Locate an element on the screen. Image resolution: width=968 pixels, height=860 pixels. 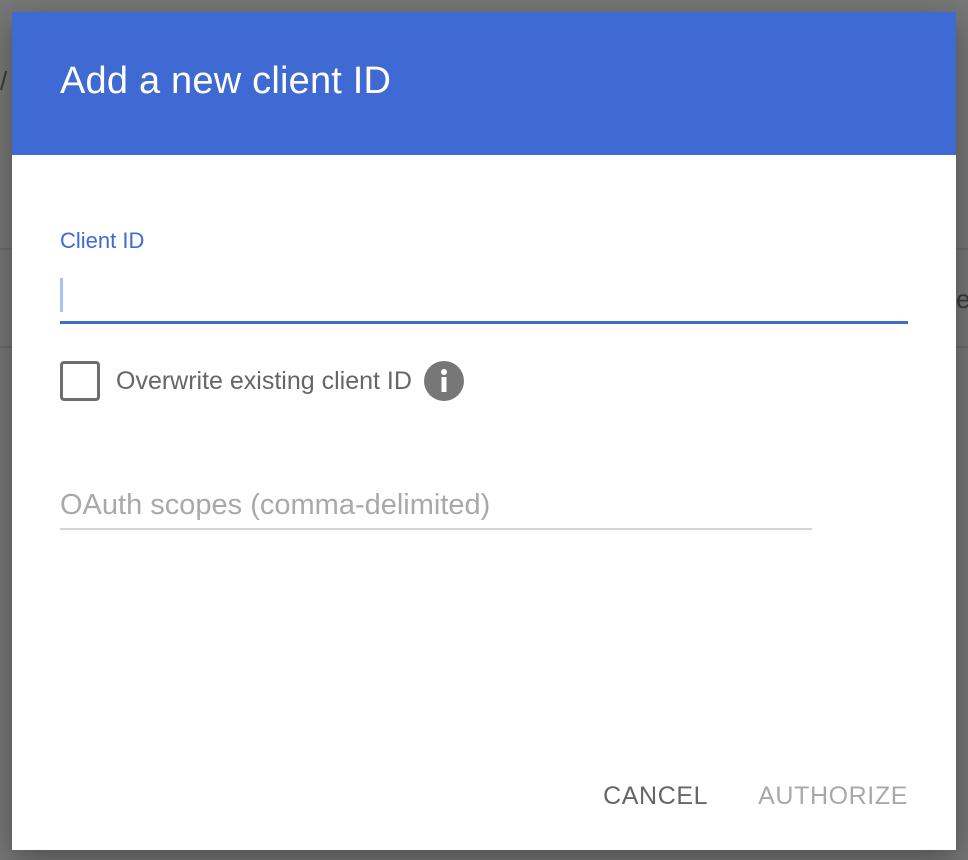
info-icon is located at coordinates (443, 381).